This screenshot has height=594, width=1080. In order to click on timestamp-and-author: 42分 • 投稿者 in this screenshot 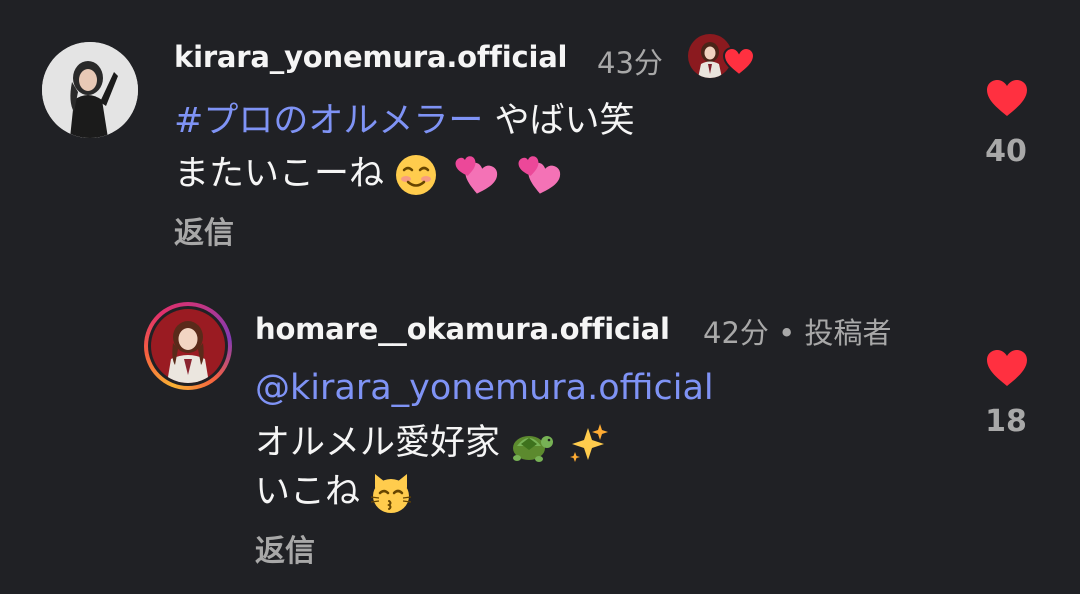, I will do `click(797, 331)`.